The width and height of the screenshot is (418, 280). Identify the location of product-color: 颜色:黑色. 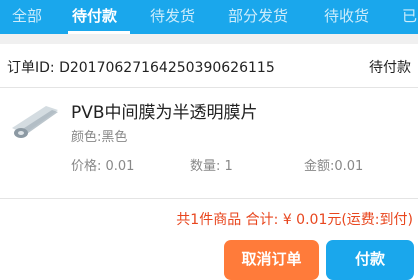
(99, 137).